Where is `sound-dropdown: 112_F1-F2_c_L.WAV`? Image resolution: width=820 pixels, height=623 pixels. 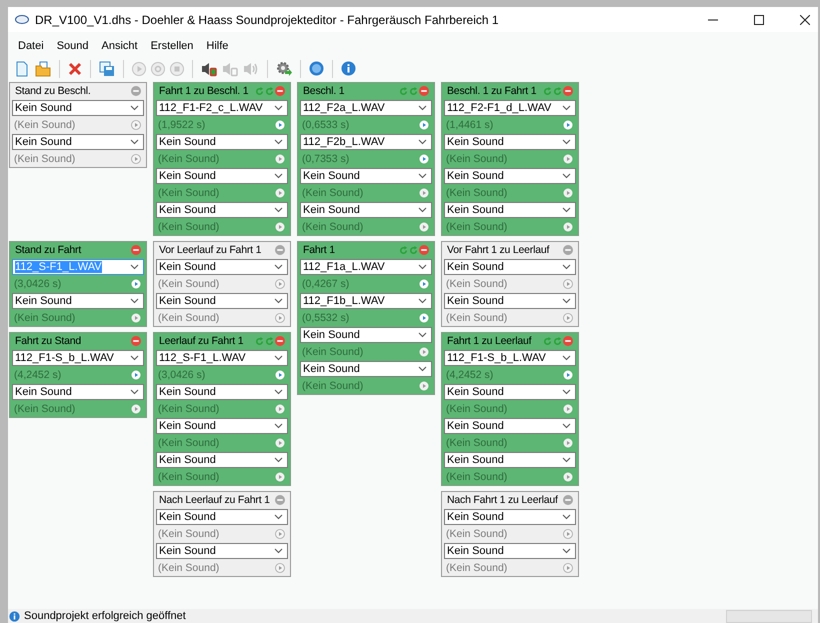 sound-dropdown: 112_F1-F2_c_L.WAV is located at coordinates (222, 108).